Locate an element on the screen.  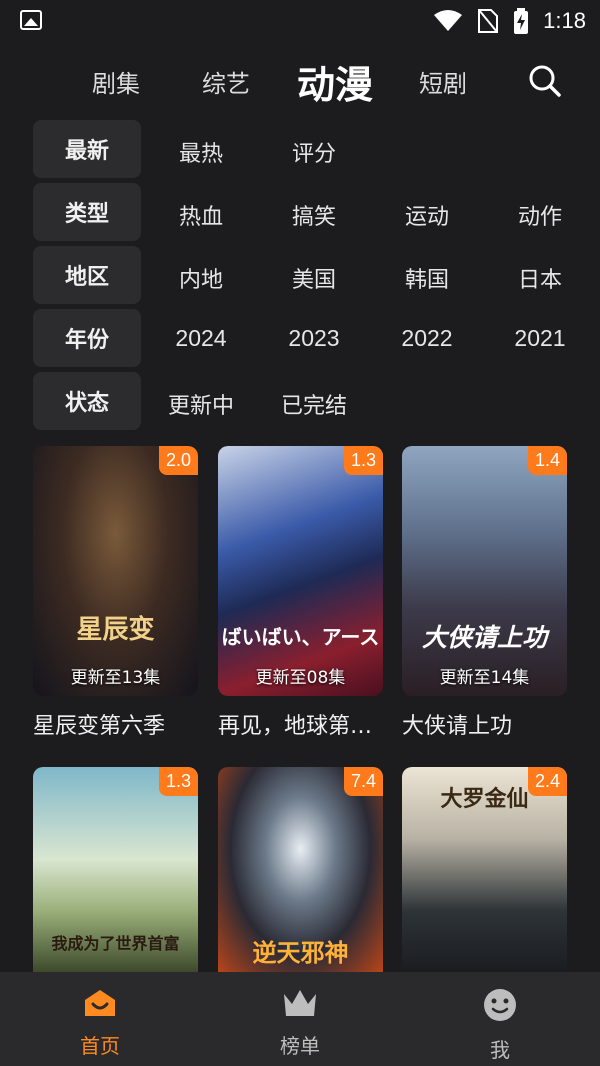
wifi-icon is located at coordinates (448, 20).